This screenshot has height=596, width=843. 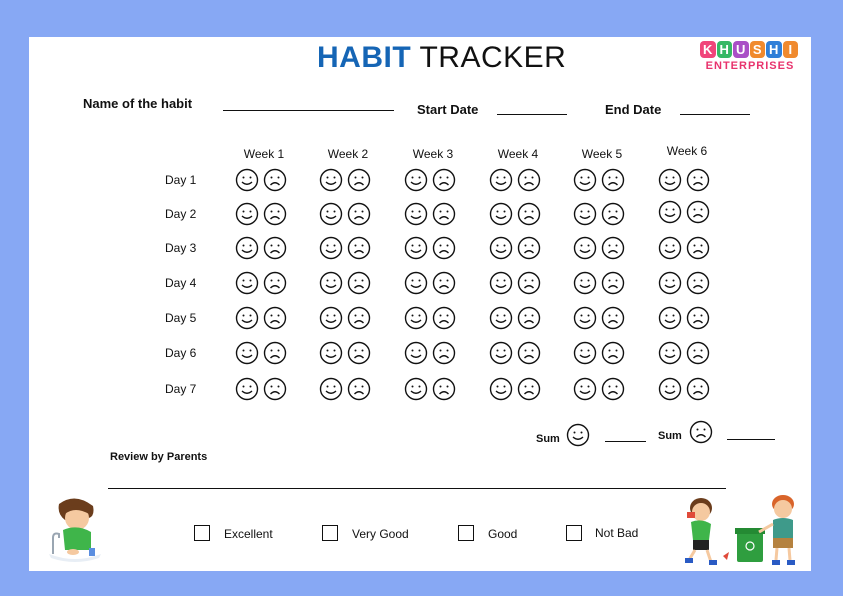 I want to click on review-checkbox-good, so click(x=466, y=533).